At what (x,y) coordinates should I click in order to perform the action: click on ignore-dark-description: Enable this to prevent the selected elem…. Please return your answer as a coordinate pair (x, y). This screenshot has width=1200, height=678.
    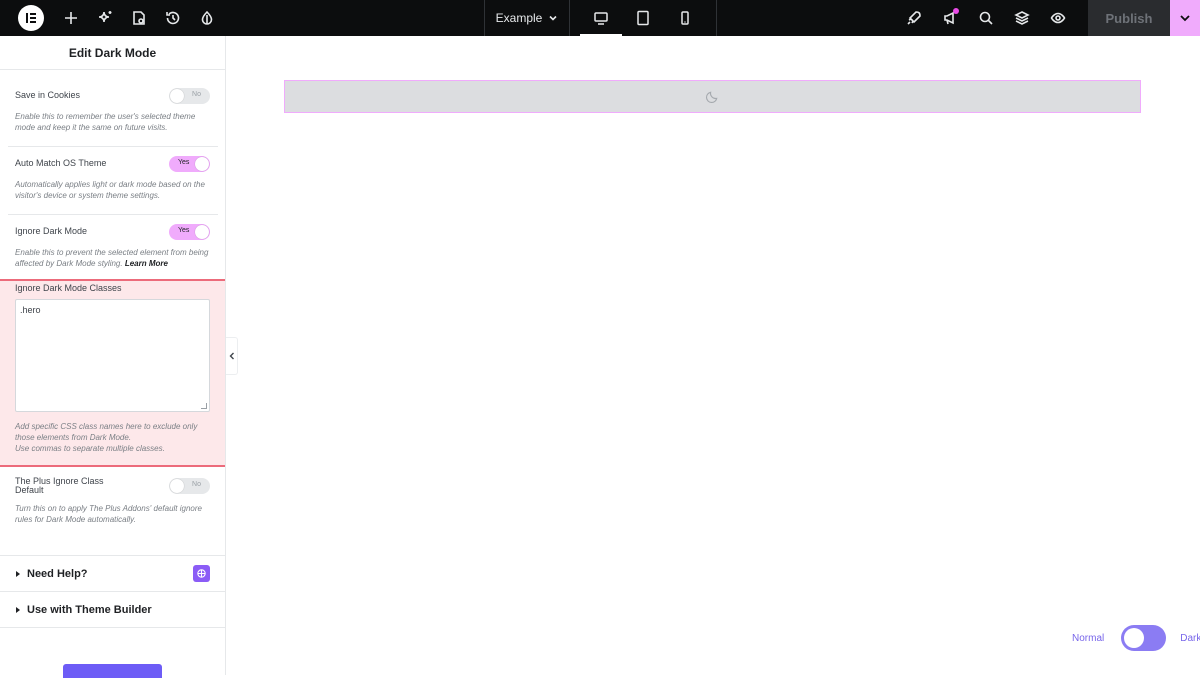
    Looking at the image, I should click on (112, 258).